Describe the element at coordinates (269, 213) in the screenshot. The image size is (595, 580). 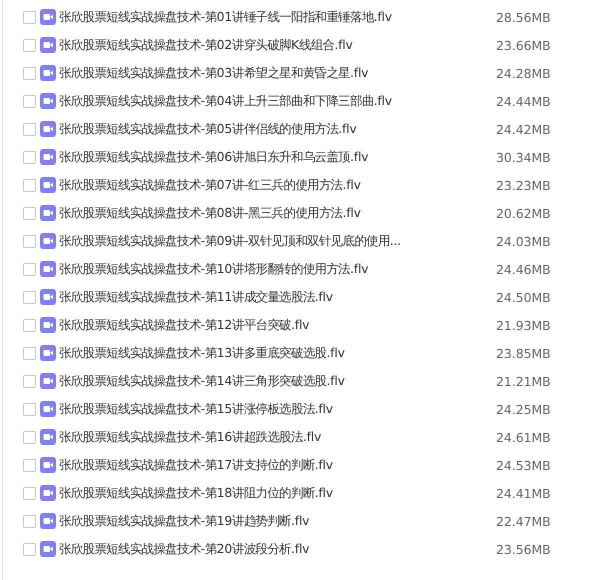
I see `file-name: 张欣股票短线实战操盘技术-第08讲-黑三兵的使用方法.flv` at that location.